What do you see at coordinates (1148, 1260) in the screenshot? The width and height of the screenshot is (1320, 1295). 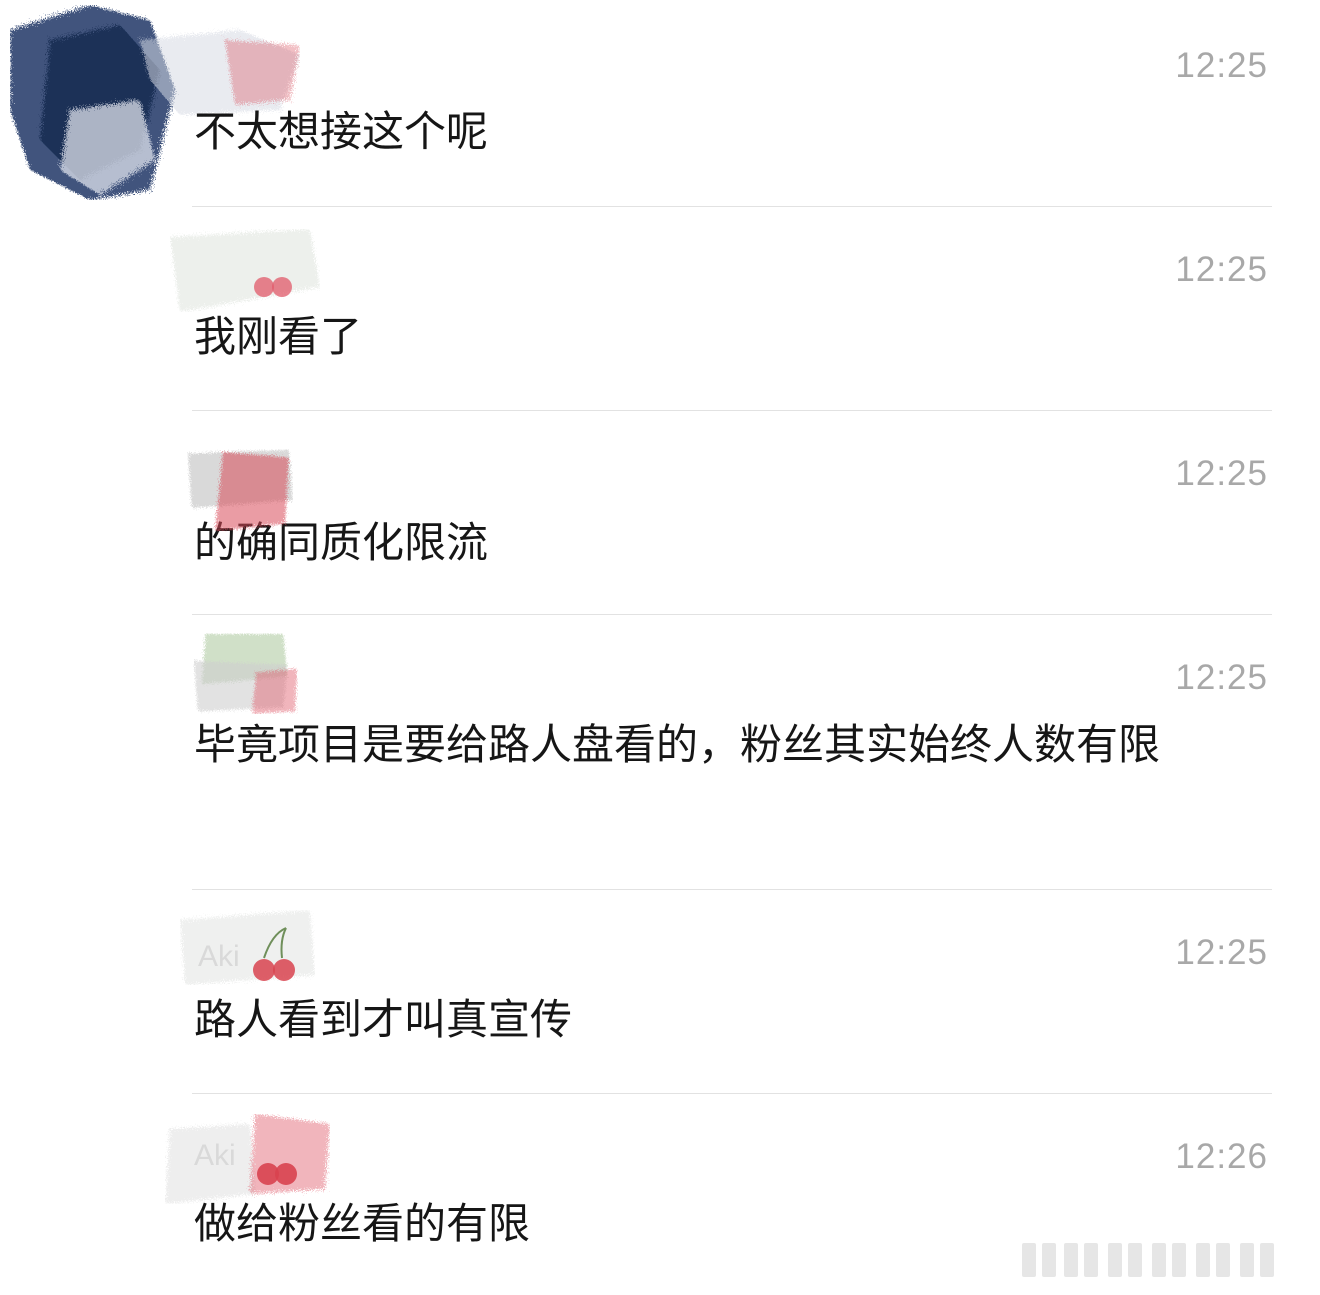 I see `watermark-bars` at bounding box center [1148, 1260].